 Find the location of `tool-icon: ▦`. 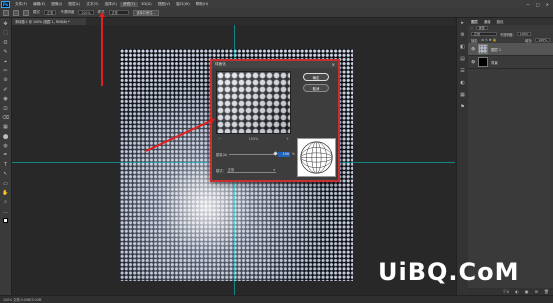

tool-icon: ▦ is located at coordinates (5, 127).